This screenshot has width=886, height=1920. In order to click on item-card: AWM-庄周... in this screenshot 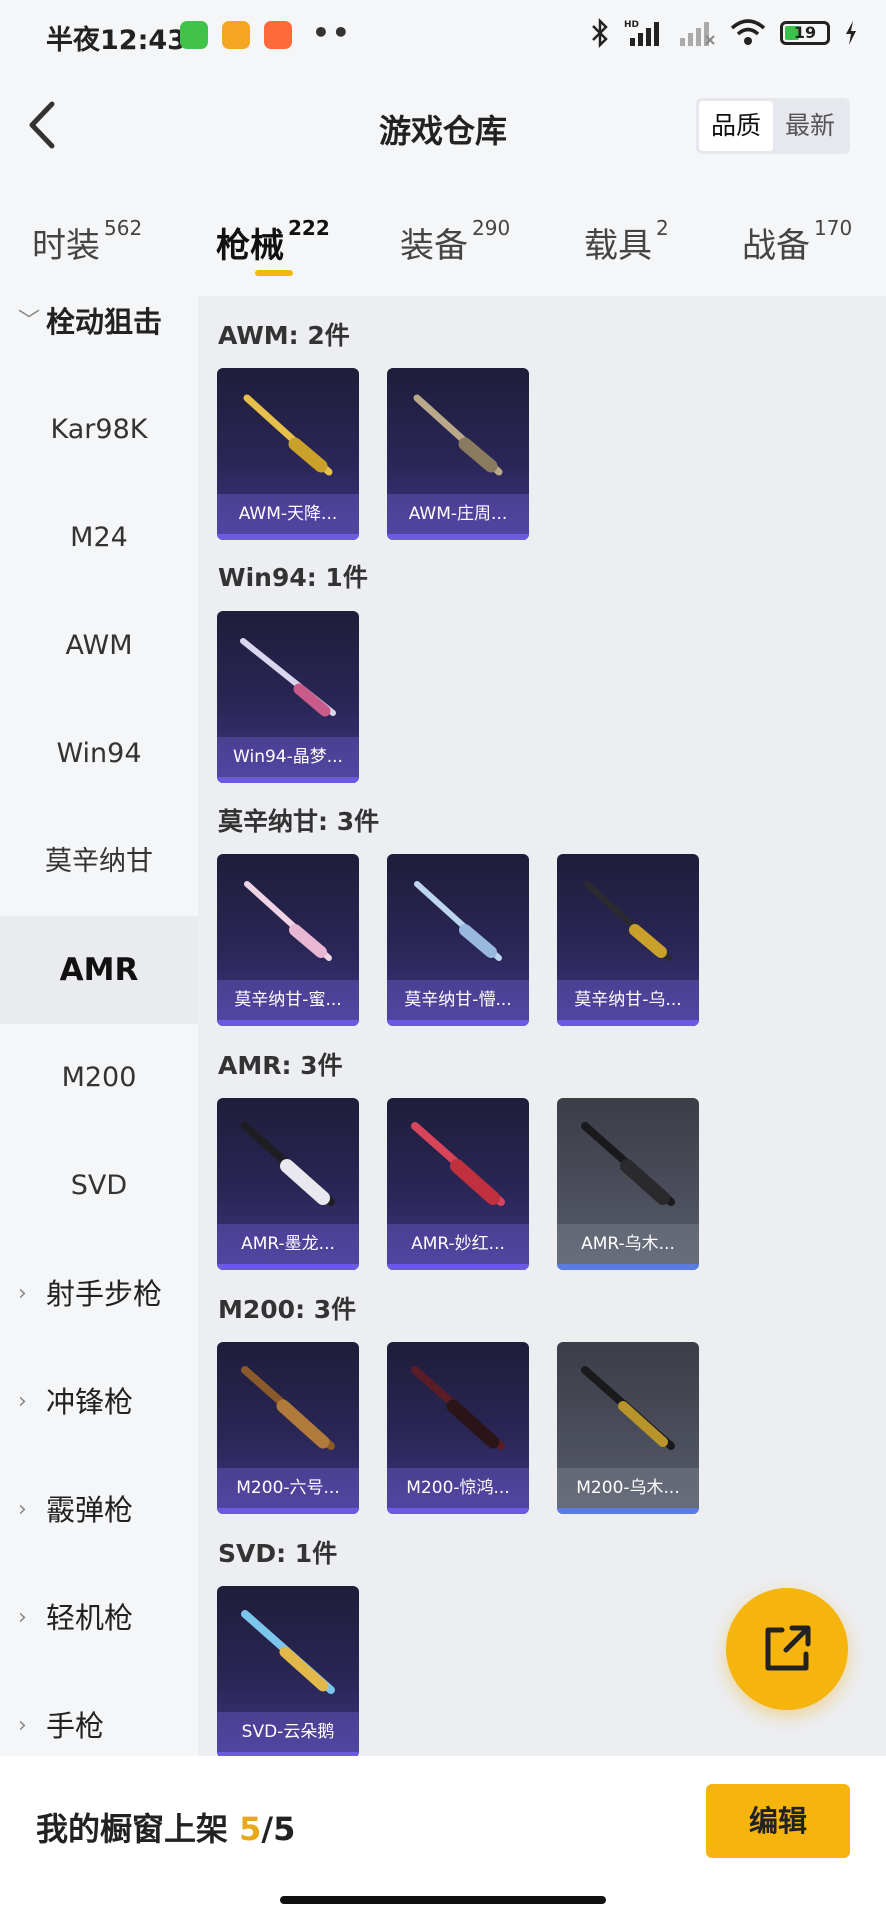, I will do `click(458, 454)`.